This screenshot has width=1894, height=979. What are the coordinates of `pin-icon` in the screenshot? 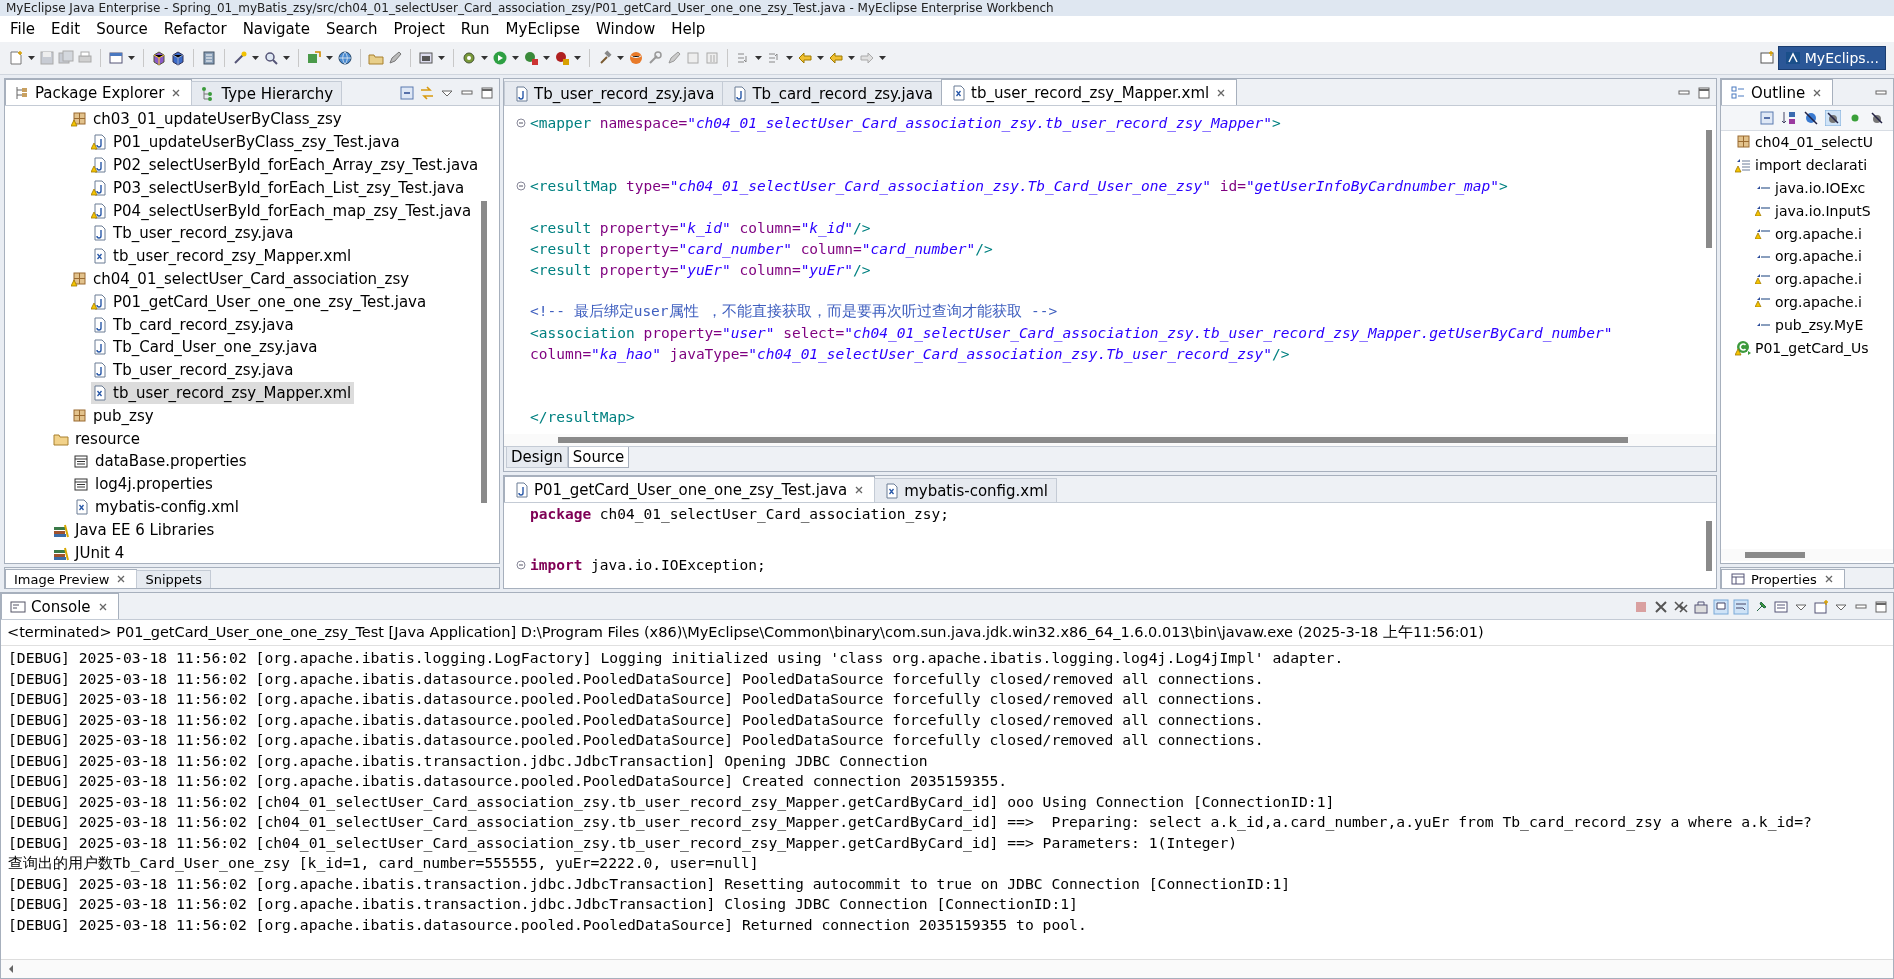 It's located at (1721, 607).